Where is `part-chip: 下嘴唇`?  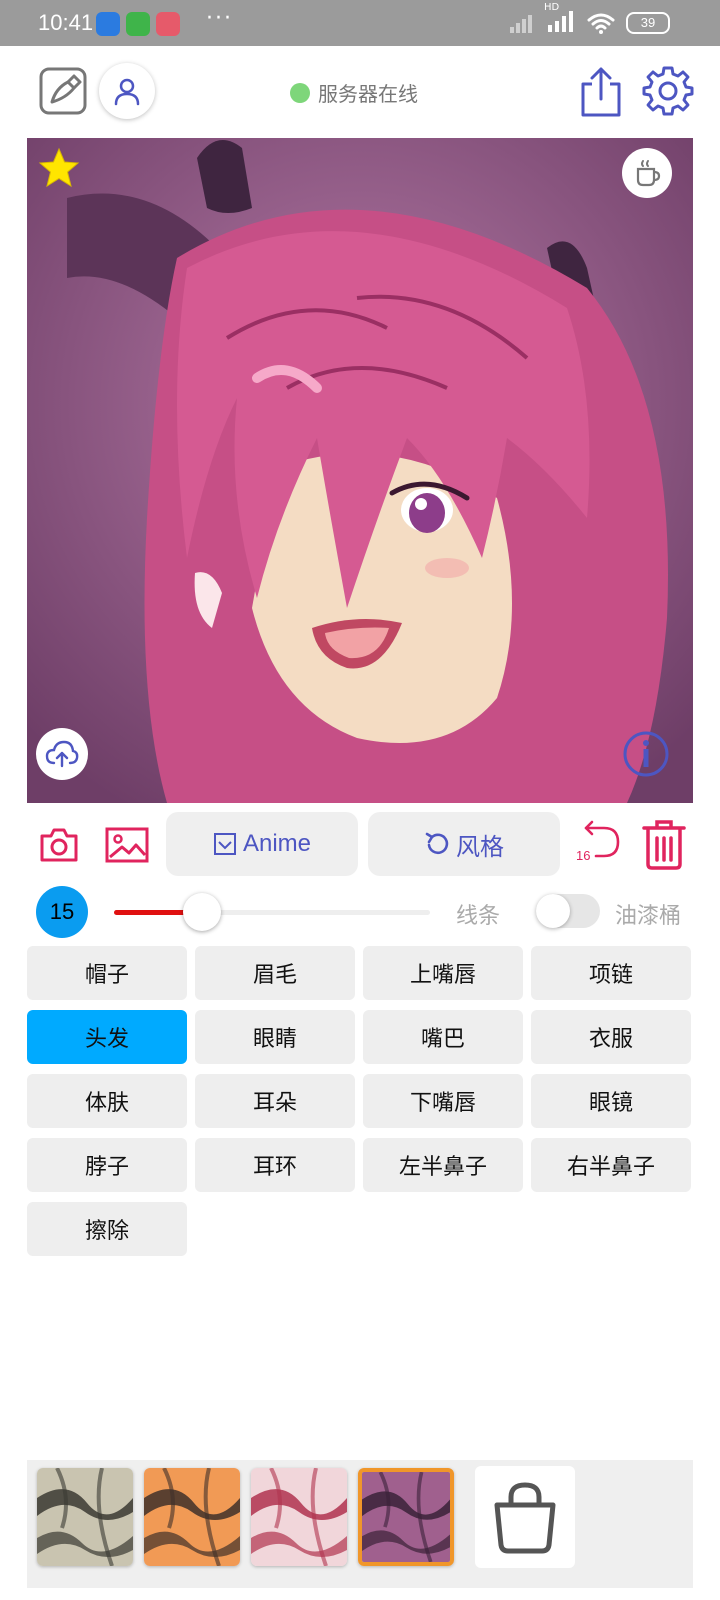
part-chip: 下嘴唇 is located at coordinates (443, 1101).